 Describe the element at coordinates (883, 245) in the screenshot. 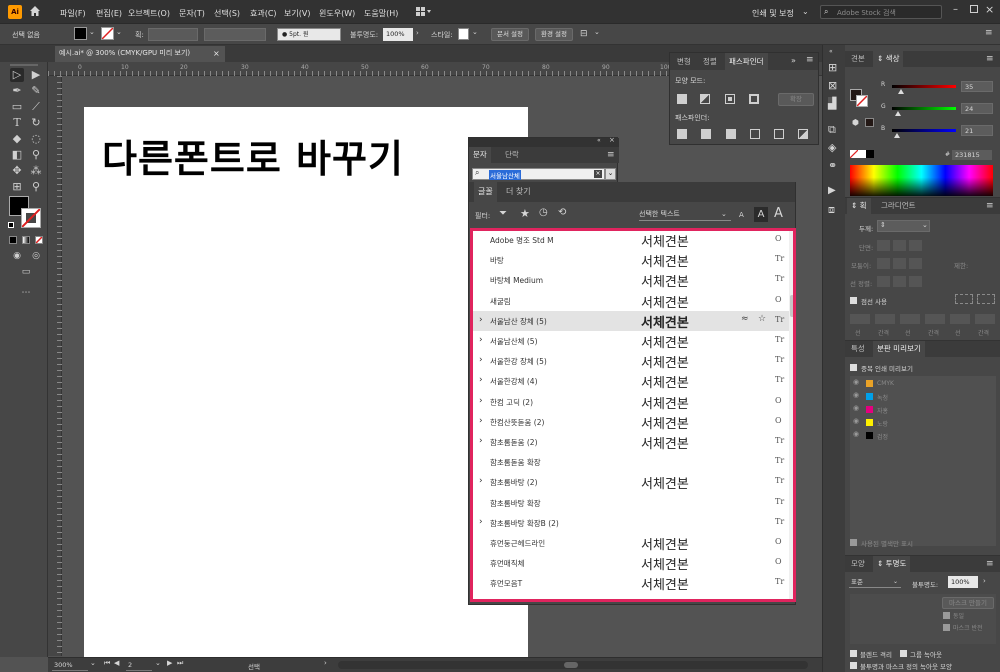

I see `butt-cap-button` at that location.